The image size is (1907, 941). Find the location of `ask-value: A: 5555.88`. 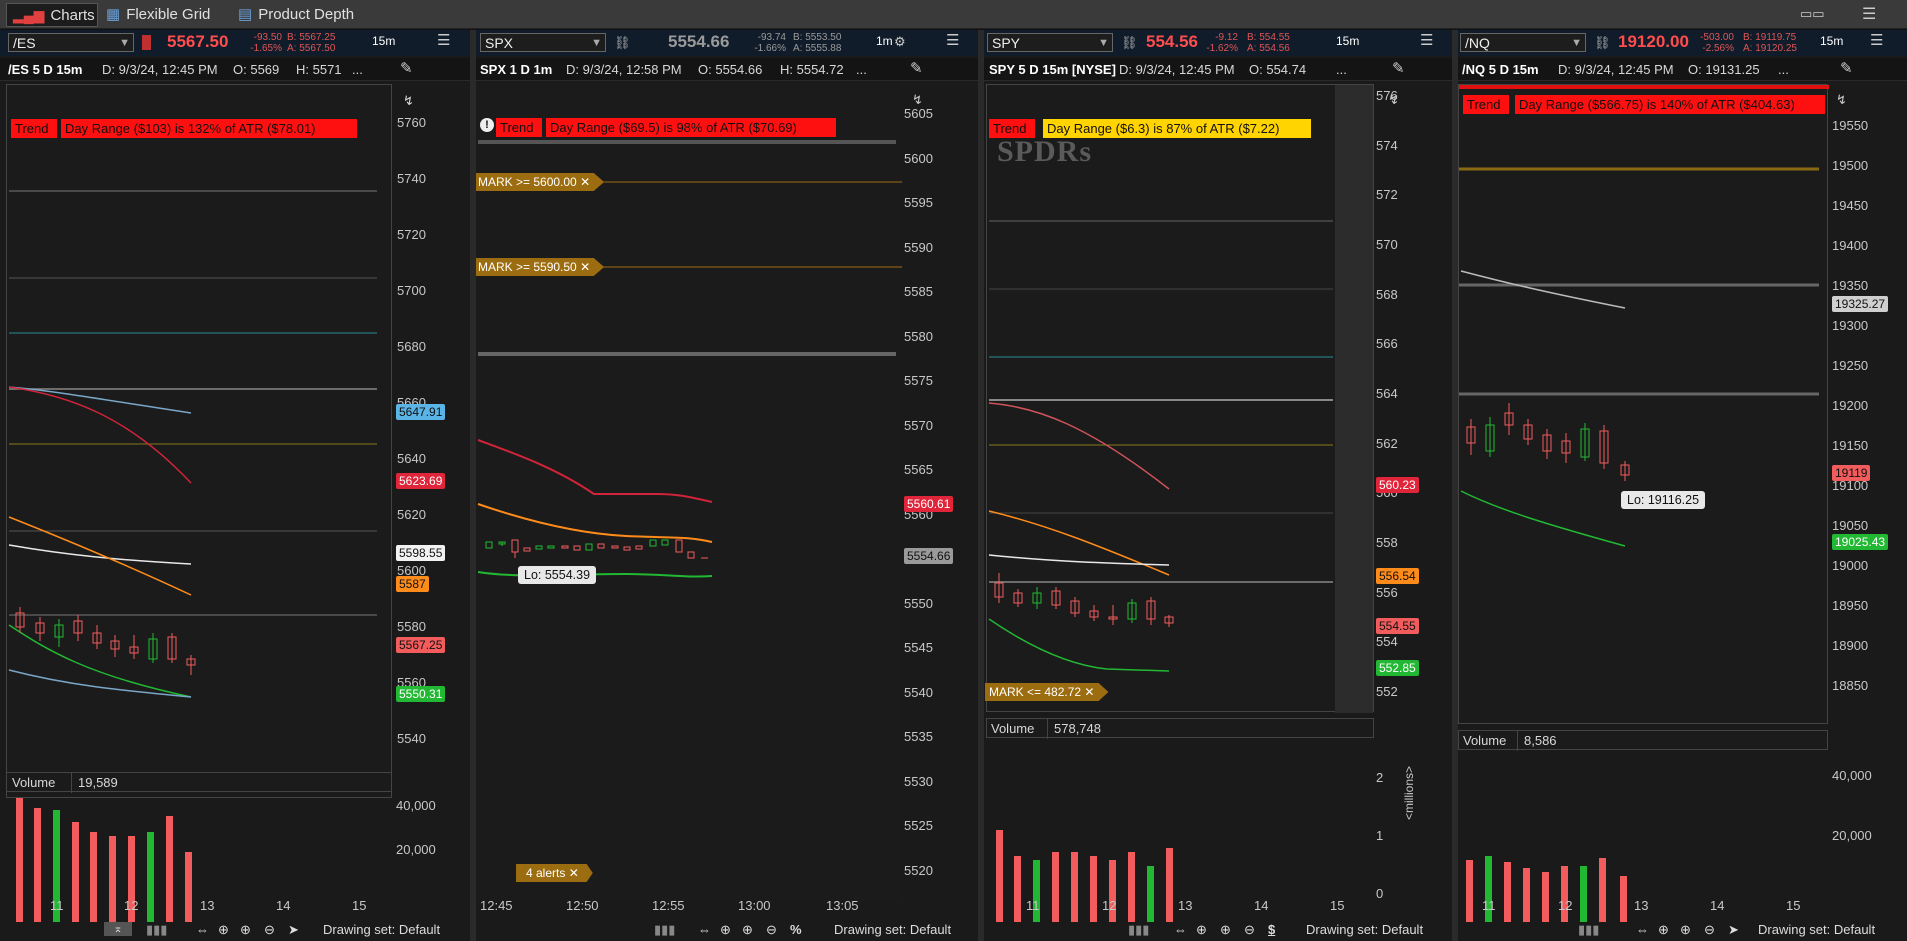

ask-value: A: 5555.88 is located at coordinates (817, 48).